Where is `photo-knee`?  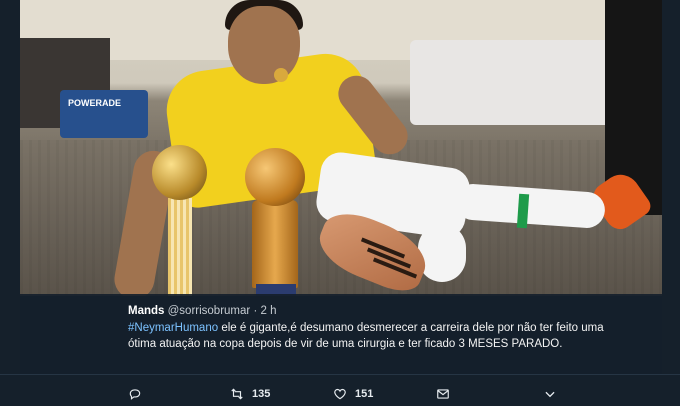 photo-knee is located at coordinates (442, 253).